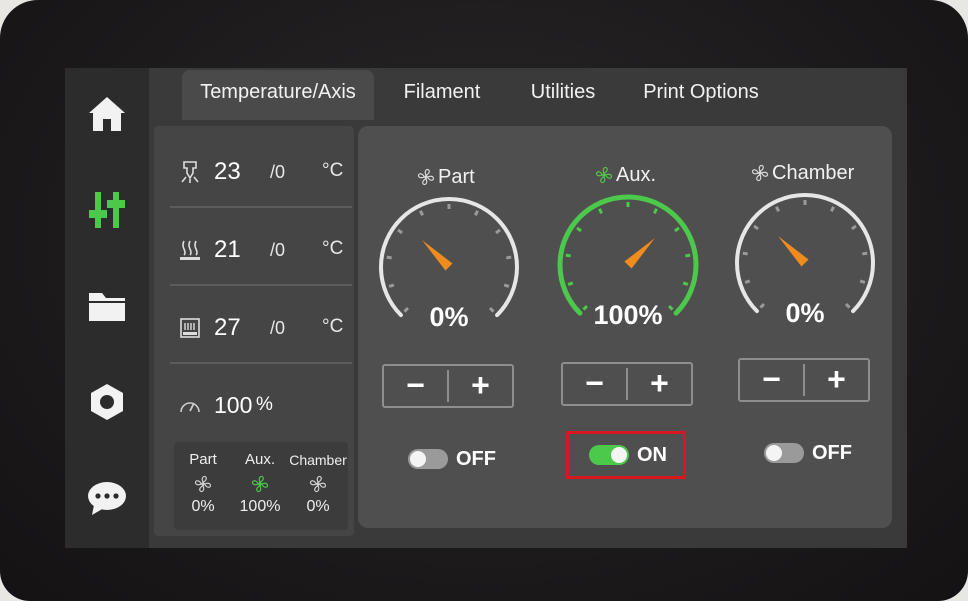  Describe the element at coordinates (278, 172) in the screenshot. I see `nozzle-temp-target: /0` at that location.